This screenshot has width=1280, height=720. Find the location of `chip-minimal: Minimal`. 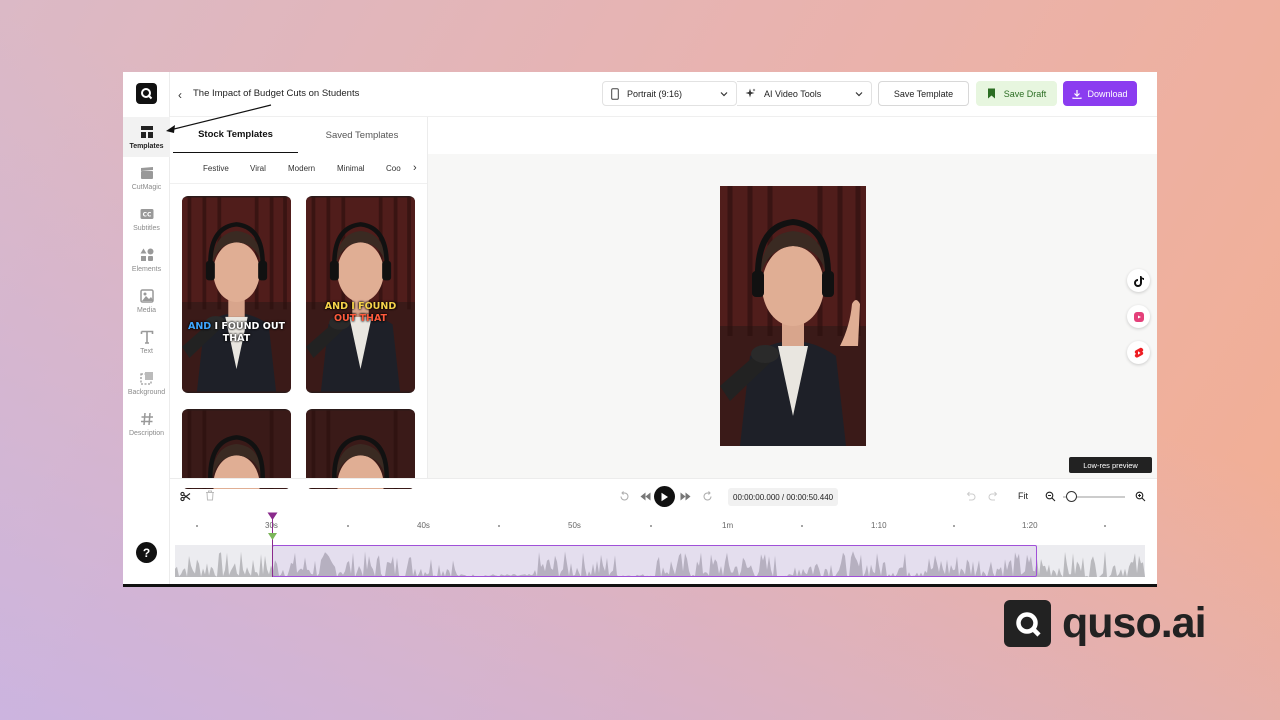

chip-minimal: Minimal is located at coordinates (351, 168).